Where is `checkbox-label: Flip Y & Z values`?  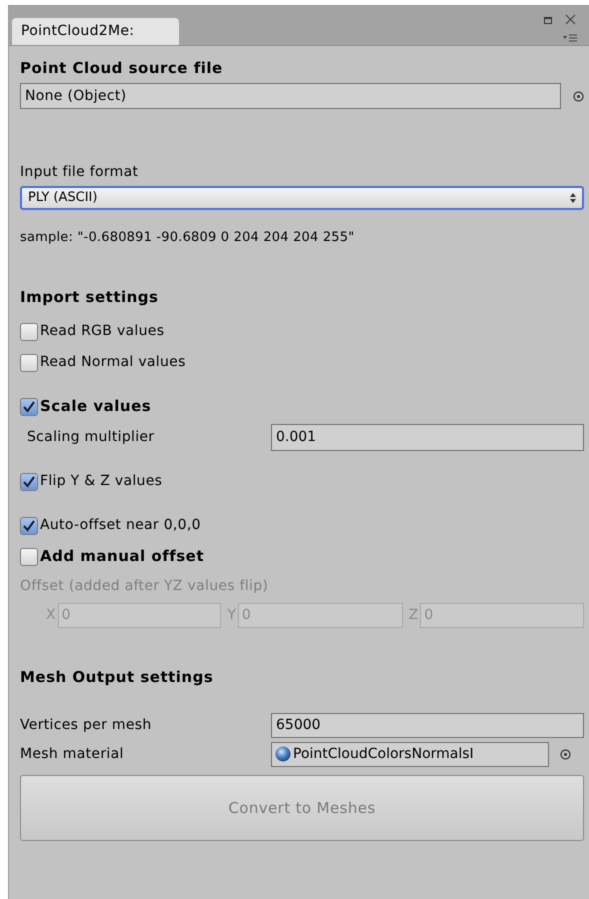
checkbox-label: Flip Y & Z values is located at coordinates (101, 481).